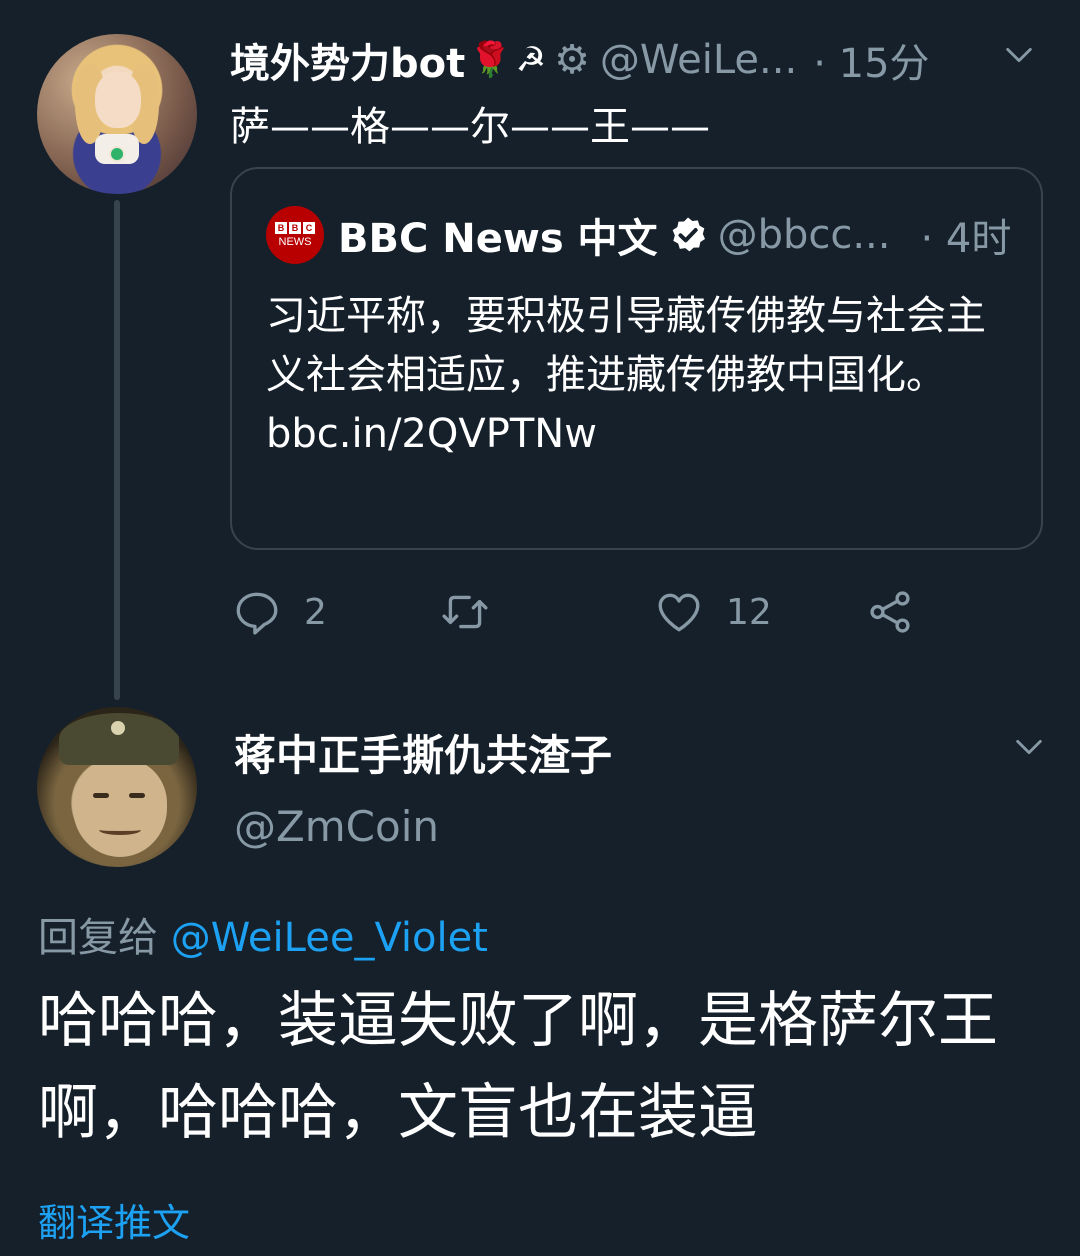 The image size is (1080, 1256). Describe the element at coordinates (329, 938) in the screenshot. I see `replying-to-mention: @WeiLee_Violet` at that location.